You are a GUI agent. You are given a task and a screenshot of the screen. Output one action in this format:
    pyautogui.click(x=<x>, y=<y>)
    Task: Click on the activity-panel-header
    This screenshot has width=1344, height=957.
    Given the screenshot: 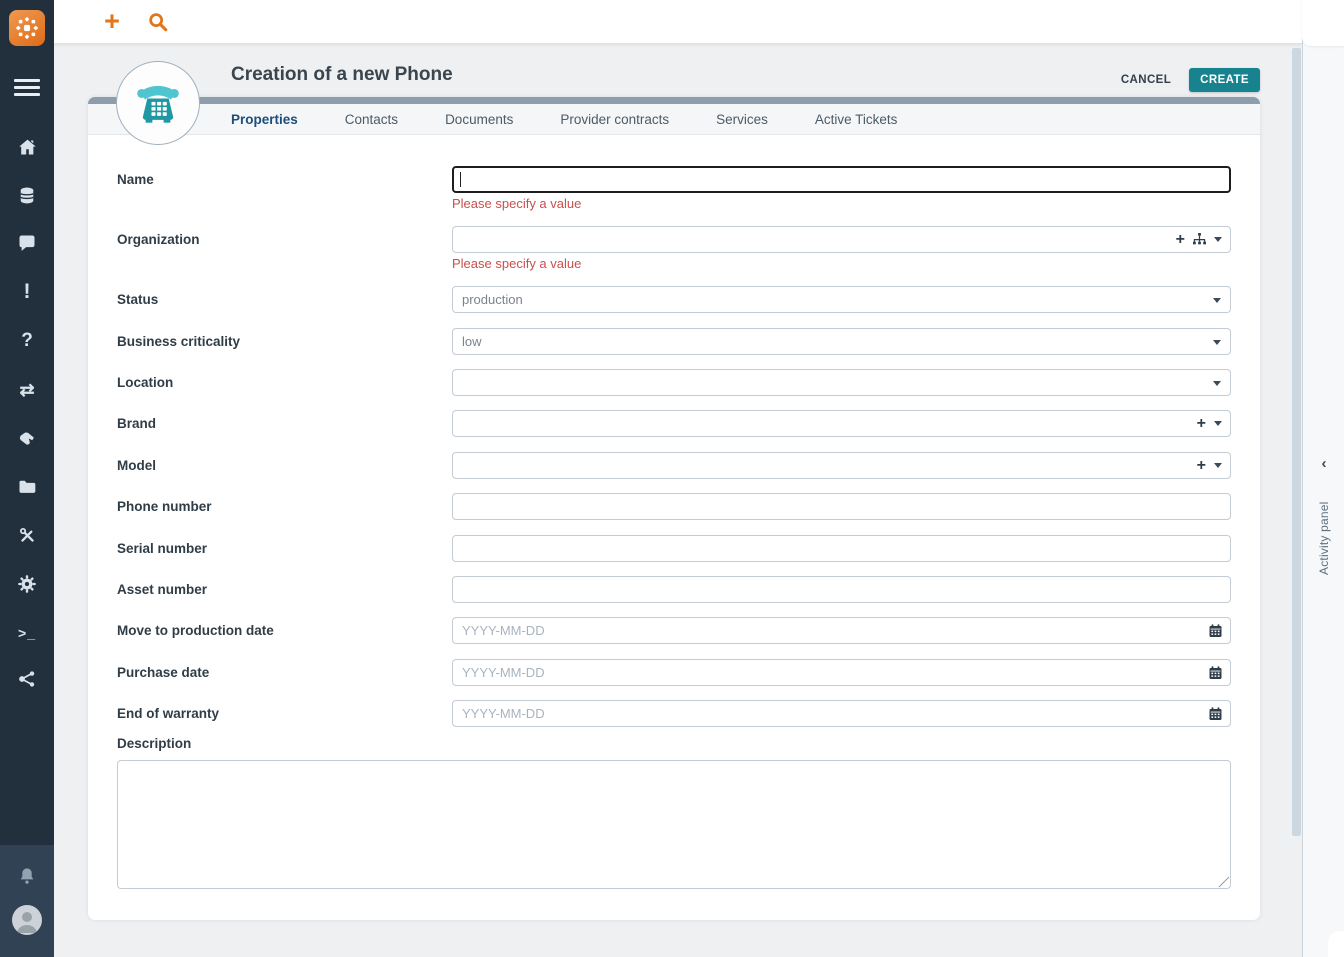 What is the action you would take?
    pyautogui.click(x=1323, y=23)
    